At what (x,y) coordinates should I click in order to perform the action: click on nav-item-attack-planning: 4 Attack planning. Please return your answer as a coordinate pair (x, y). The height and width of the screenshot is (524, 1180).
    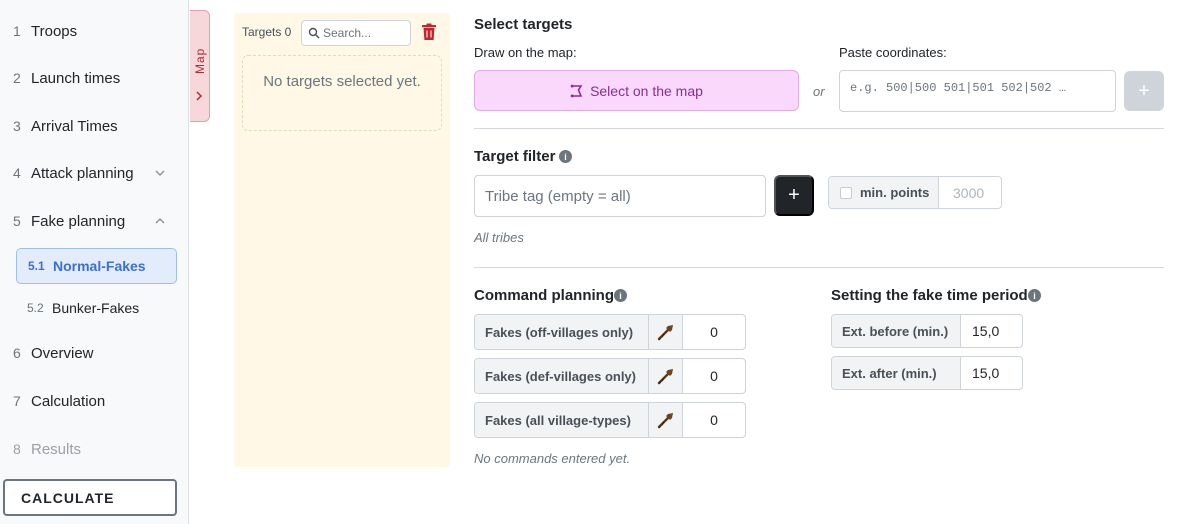
    Looking at the image, I should click on (94, 173).